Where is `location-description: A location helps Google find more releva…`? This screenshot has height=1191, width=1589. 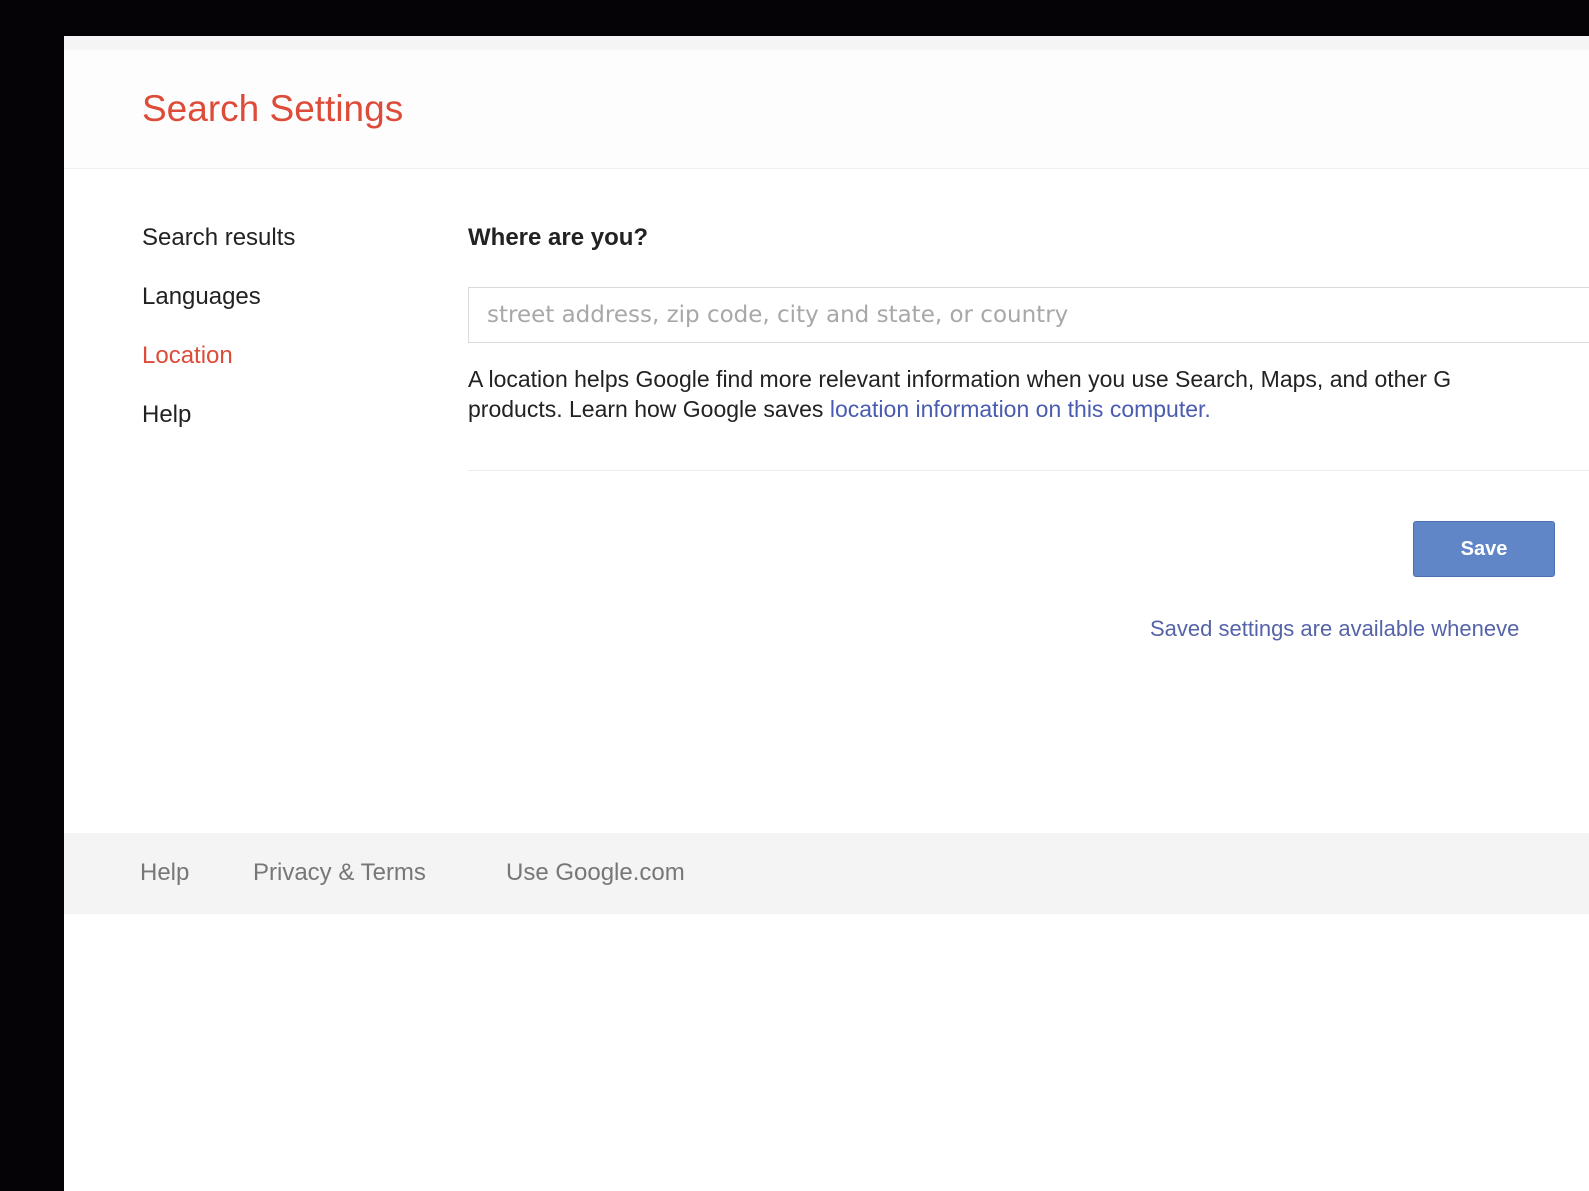
location-description: A location helps Google find more releva… is located at coordinates (1028, 394).